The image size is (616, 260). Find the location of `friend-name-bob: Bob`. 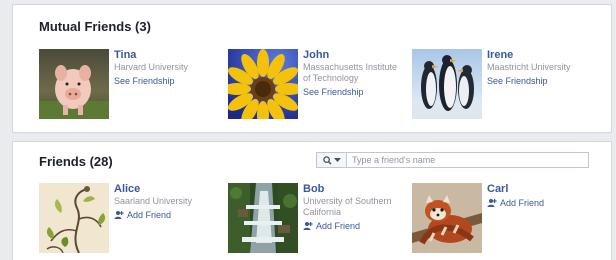

friend-name-bob: Bob is located at coordinates (353, 189).